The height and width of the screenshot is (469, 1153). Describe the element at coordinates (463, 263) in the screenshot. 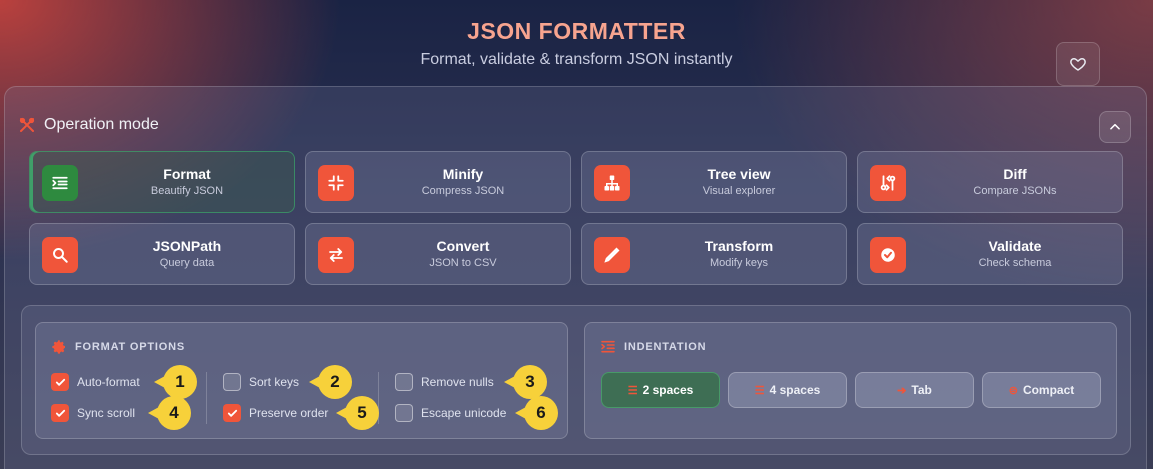

I see `mode-desc: JSON to CSV` at that location.